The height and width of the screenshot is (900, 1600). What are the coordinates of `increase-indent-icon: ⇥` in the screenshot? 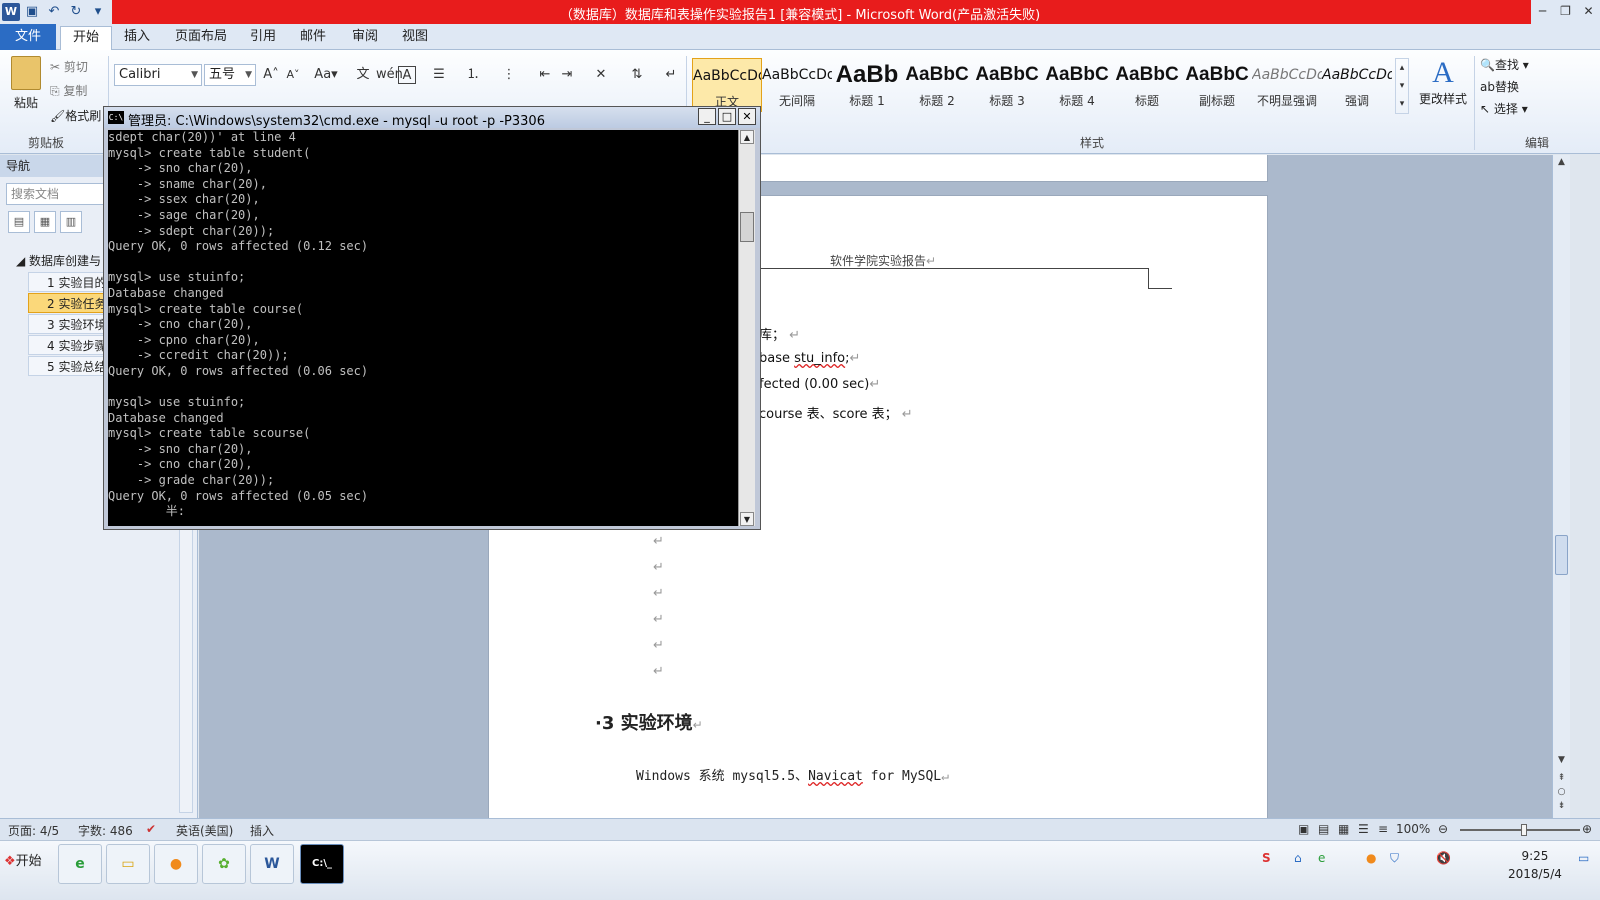 It's located at (567, 75).